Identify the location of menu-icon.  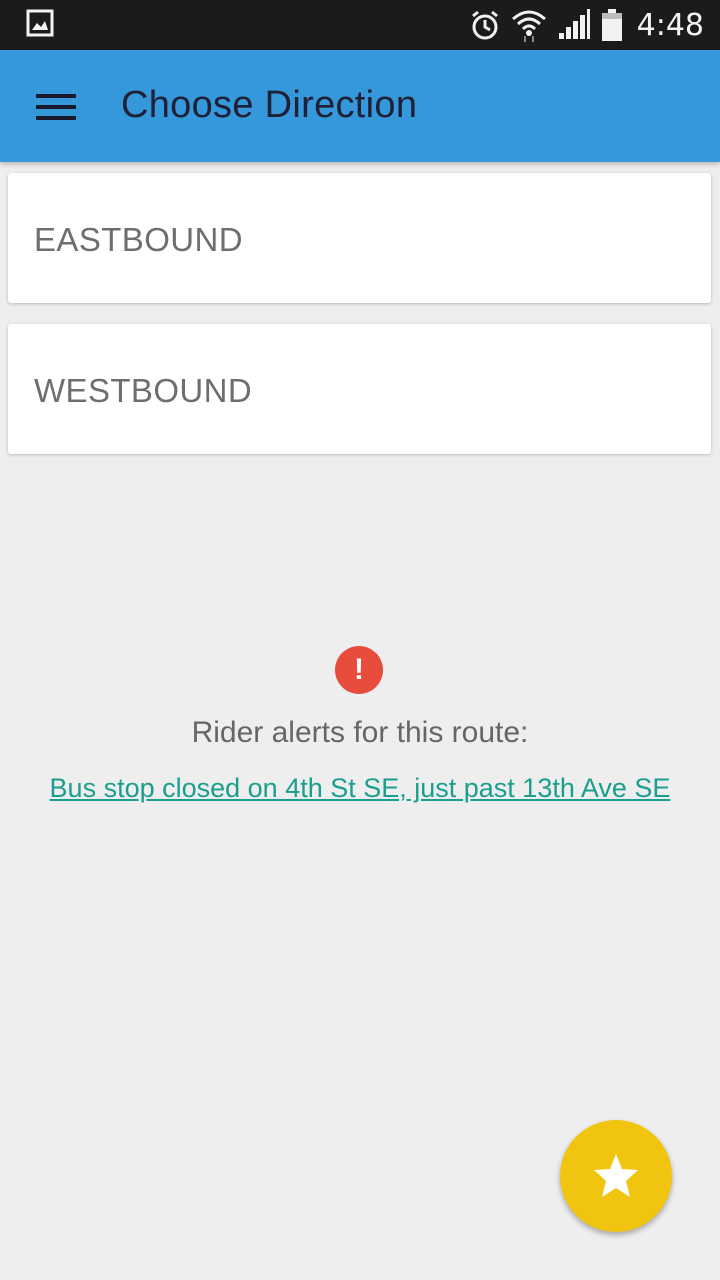
(56, 107).